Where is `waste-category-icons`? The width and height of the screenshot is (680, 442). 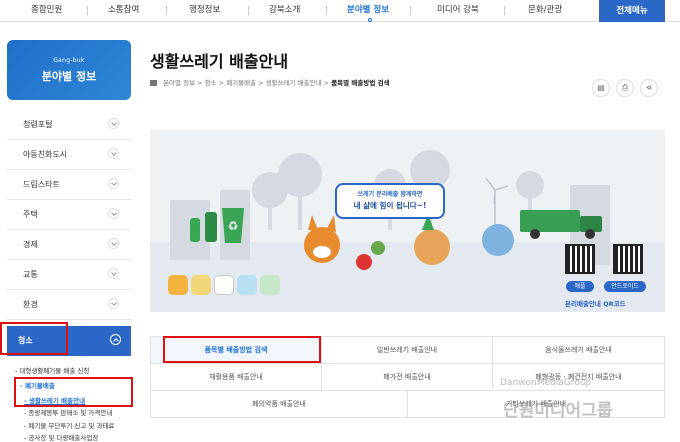 waste-category-icons is located at coordinates (225, 287).